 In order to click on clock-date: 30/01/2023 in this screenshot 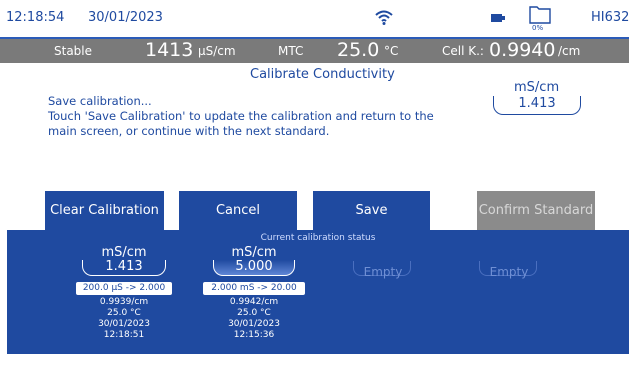, I will do `click(125, 17)`.